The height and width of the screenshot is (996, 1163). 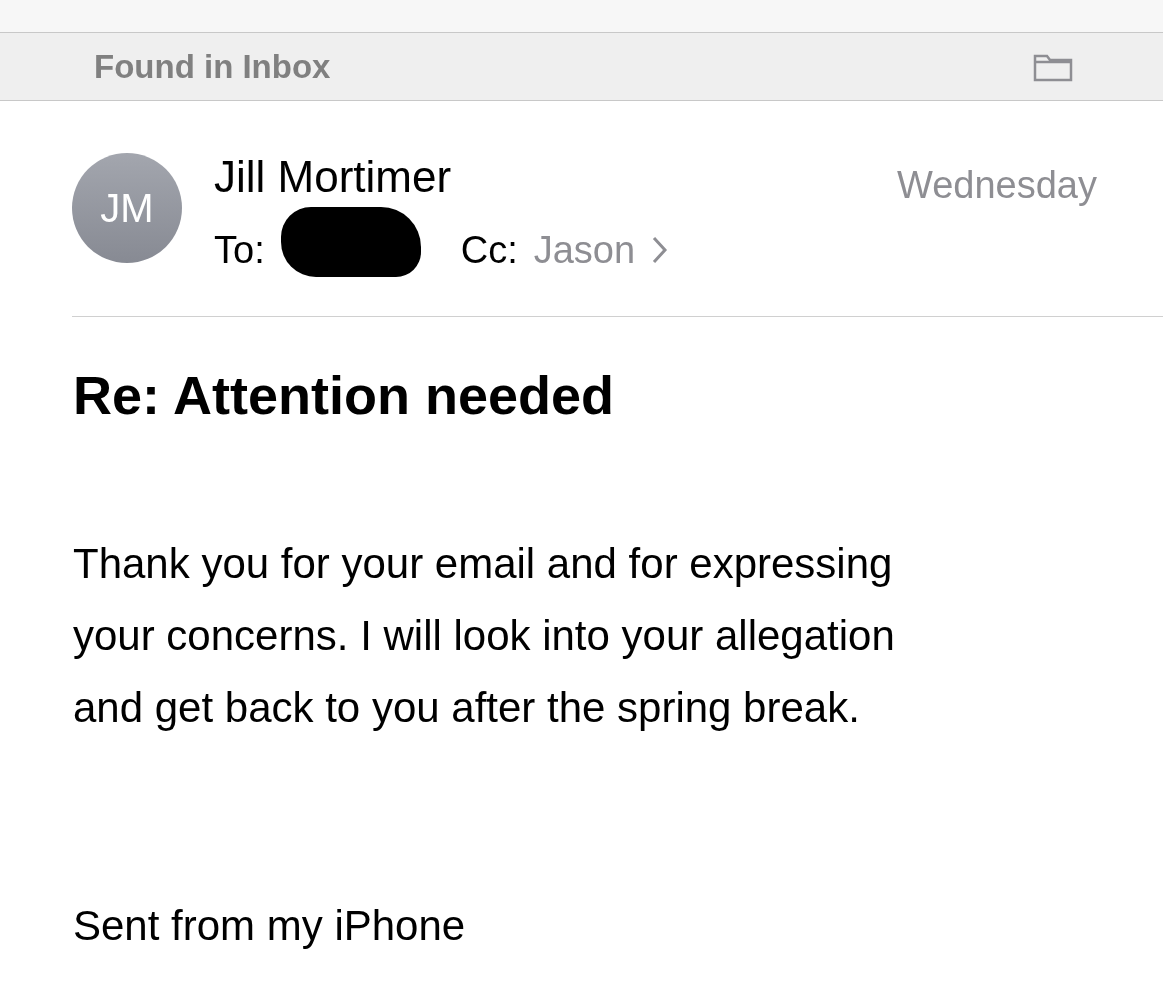 What do you see at coordinates (127, 208) in the screenshot?
I see `avatar: JM` at bounding box center [127, 208].